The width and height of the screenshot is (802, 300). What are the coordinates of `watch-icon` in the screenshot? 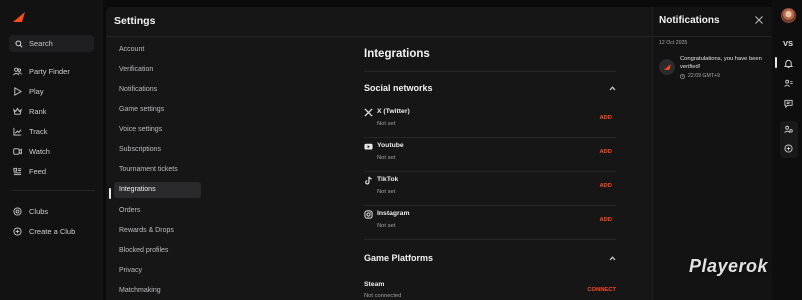 It's located at (17, 151).